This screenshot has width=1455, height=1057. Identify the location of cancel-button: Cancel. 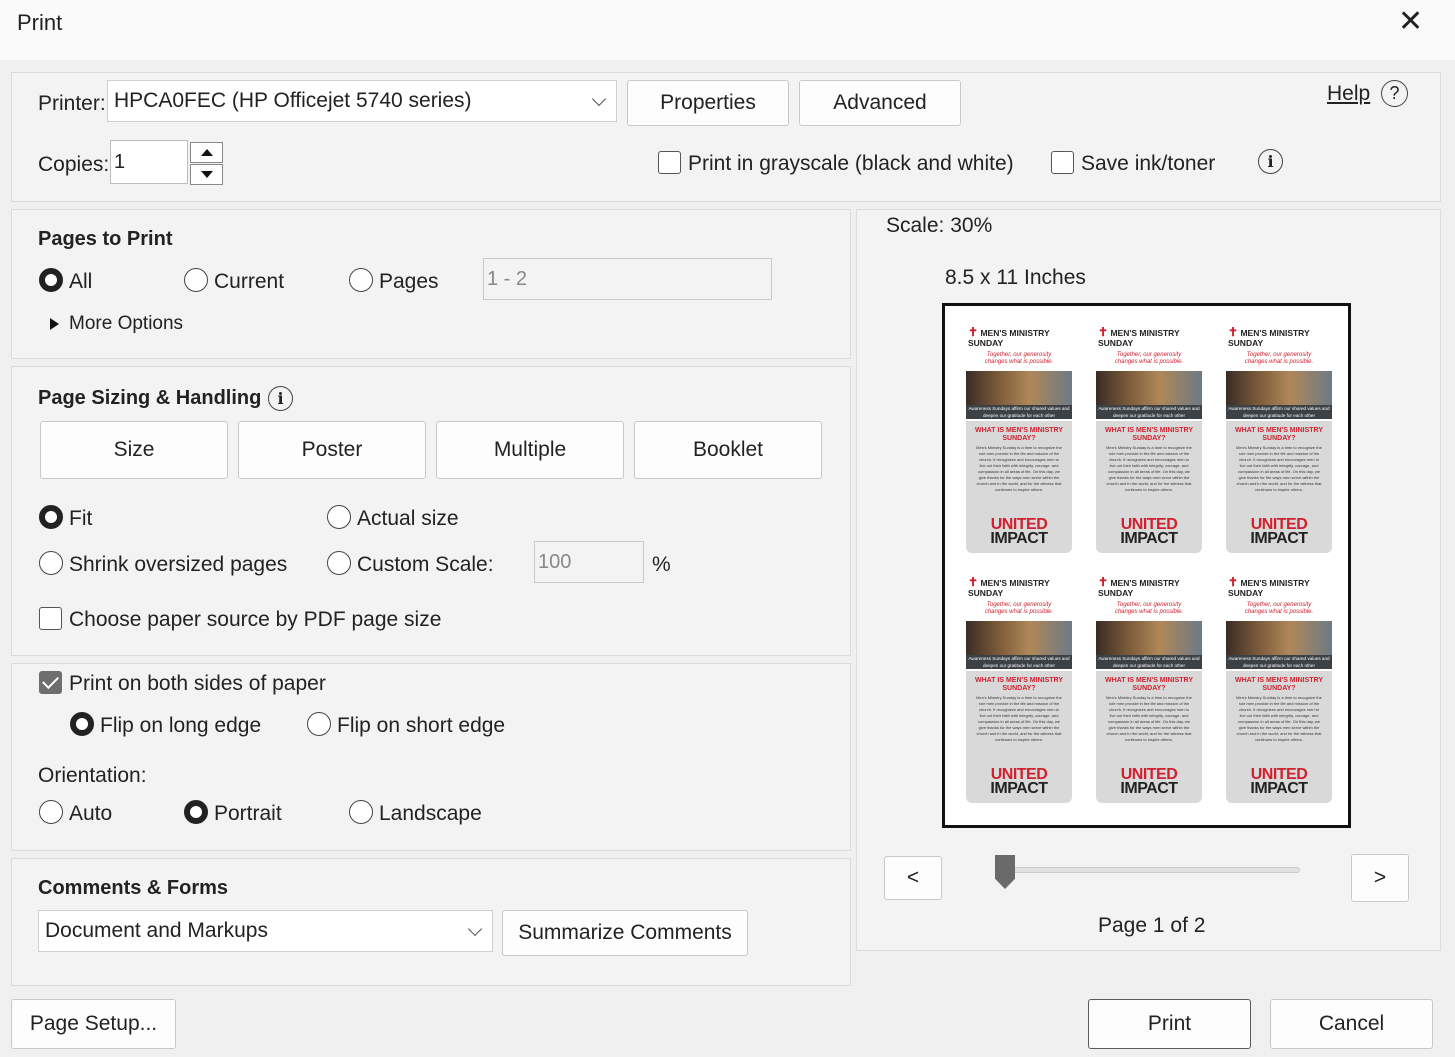
(1351, 1024).